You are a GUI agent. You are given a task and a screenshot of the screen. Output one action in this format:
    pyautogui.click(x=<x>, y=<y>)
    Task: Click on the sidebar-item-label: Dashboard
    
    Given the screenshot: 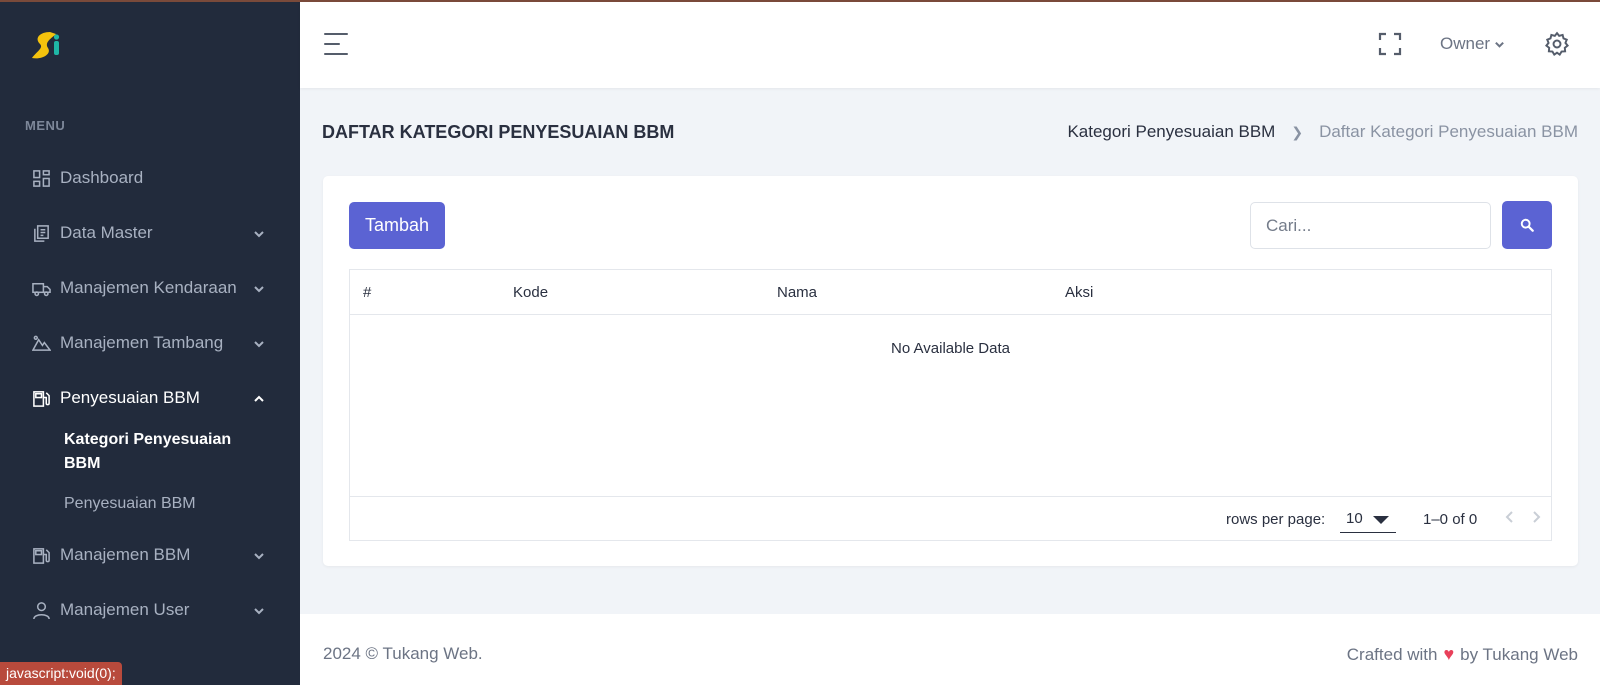 What is the action you would take?
    pyautogui.click(x=102, y=177)
    